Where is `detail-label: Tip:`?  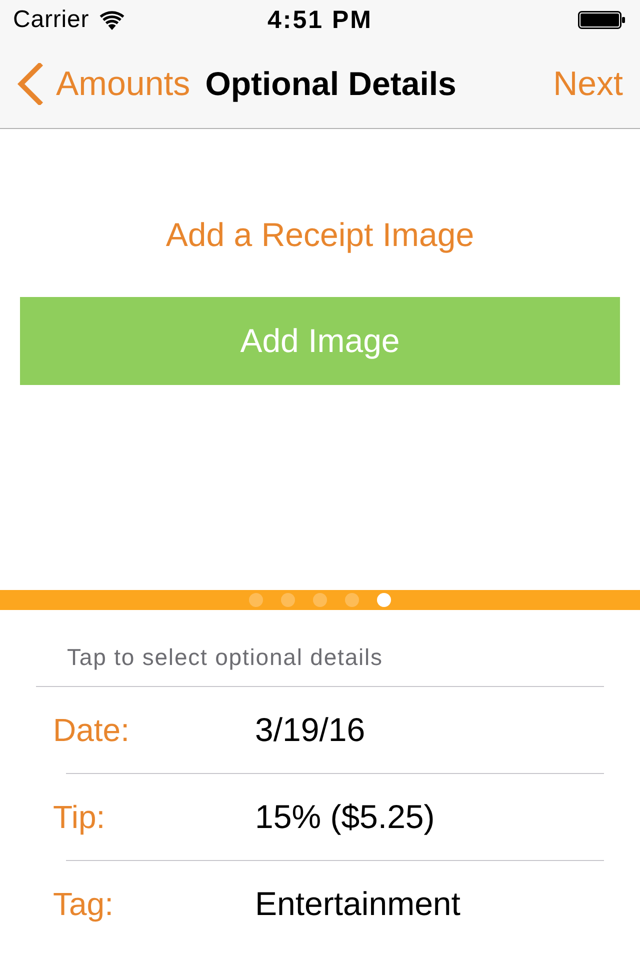
detail-label: Tip: is located at coordinates (79, 817).